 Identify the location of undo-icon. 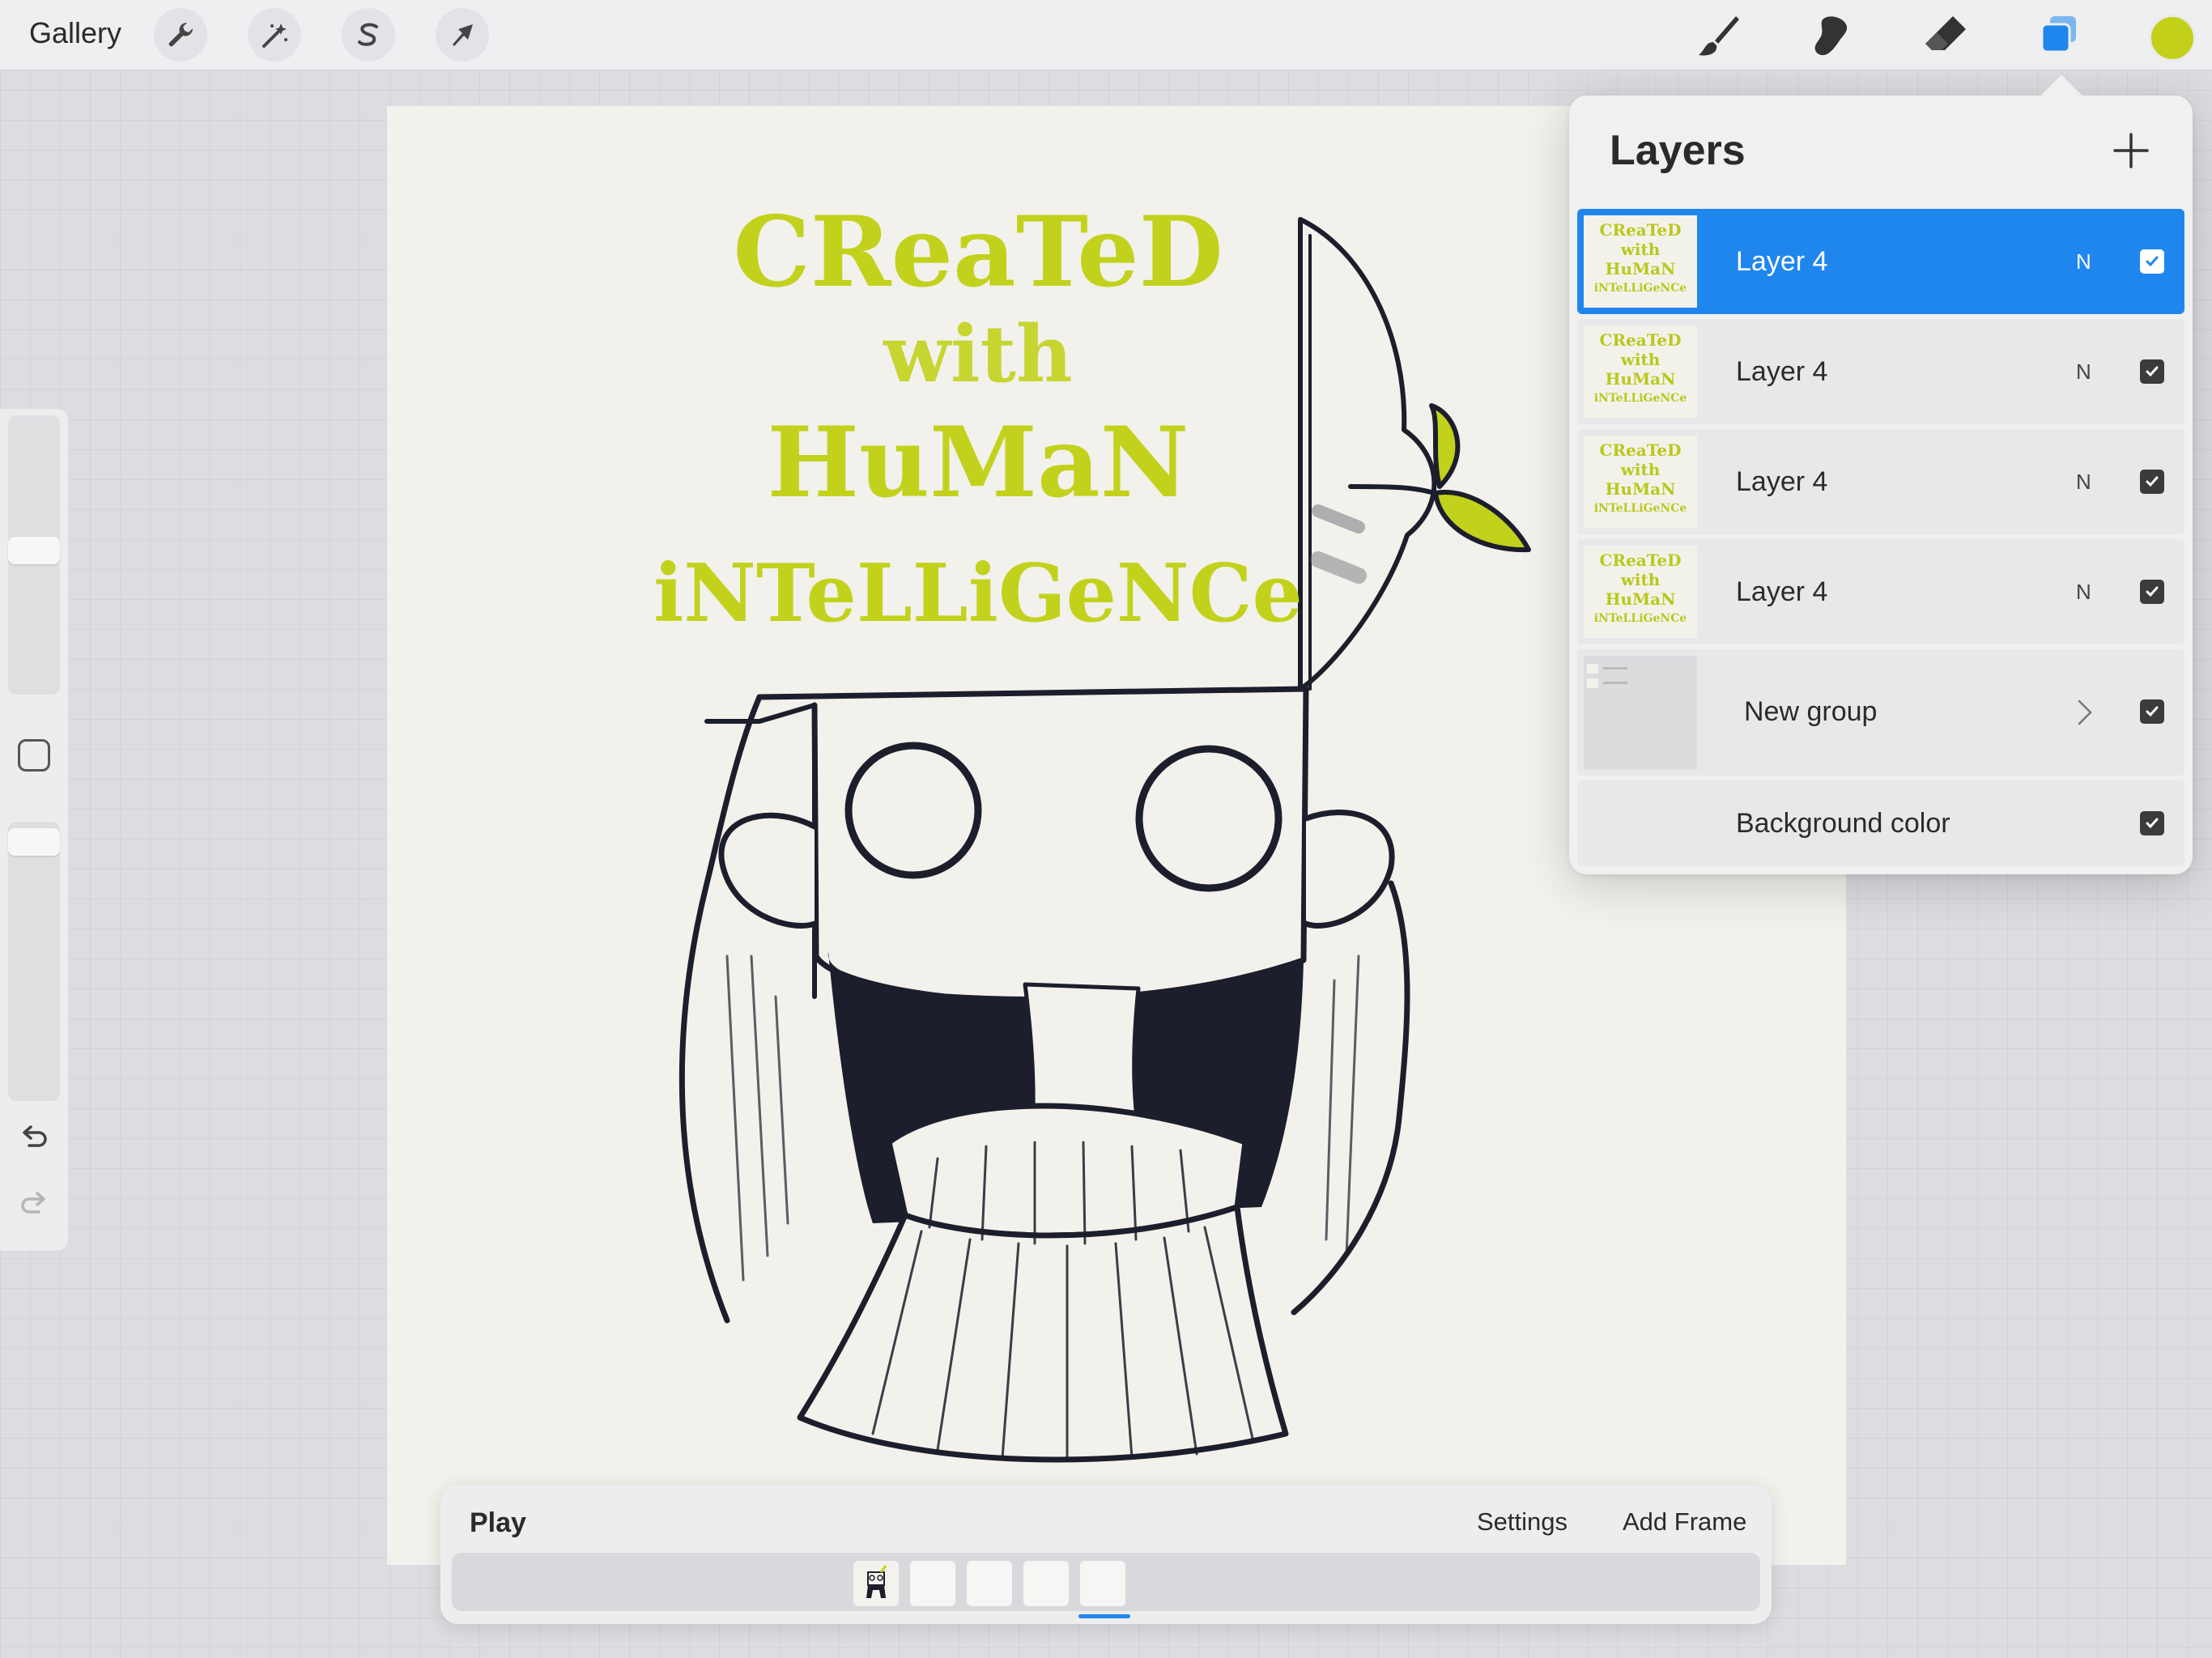
(35, 1136).